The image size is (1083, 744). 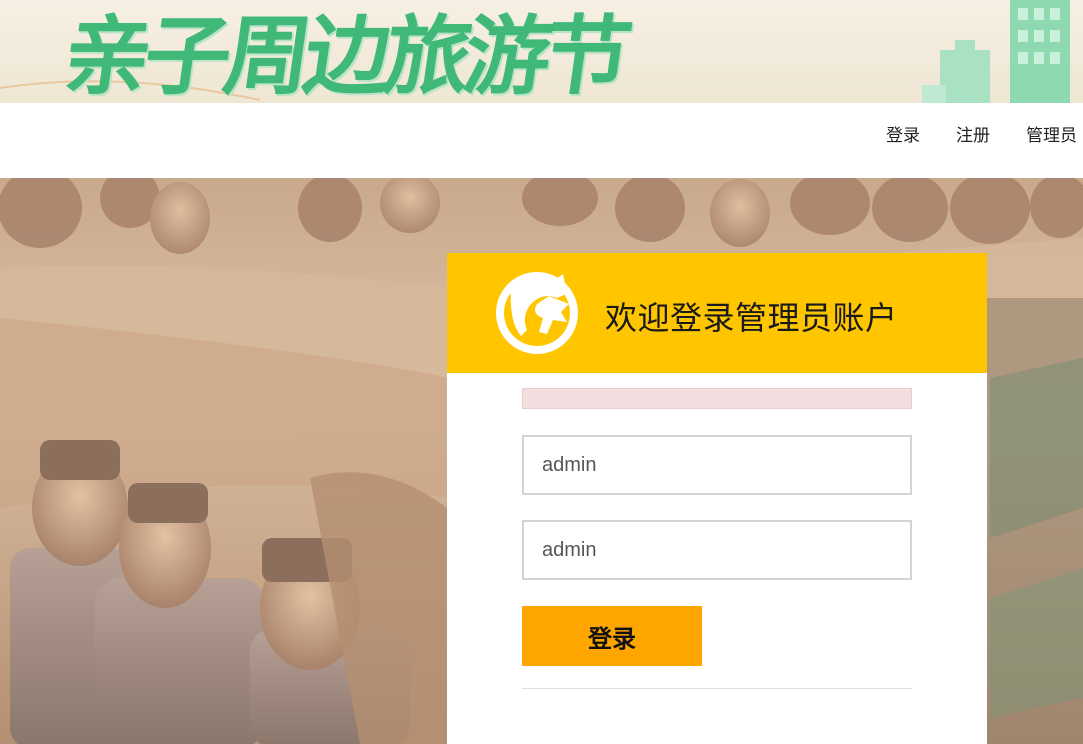 I want to click on nav-link-login: 登录, so click(x=903, y=133).